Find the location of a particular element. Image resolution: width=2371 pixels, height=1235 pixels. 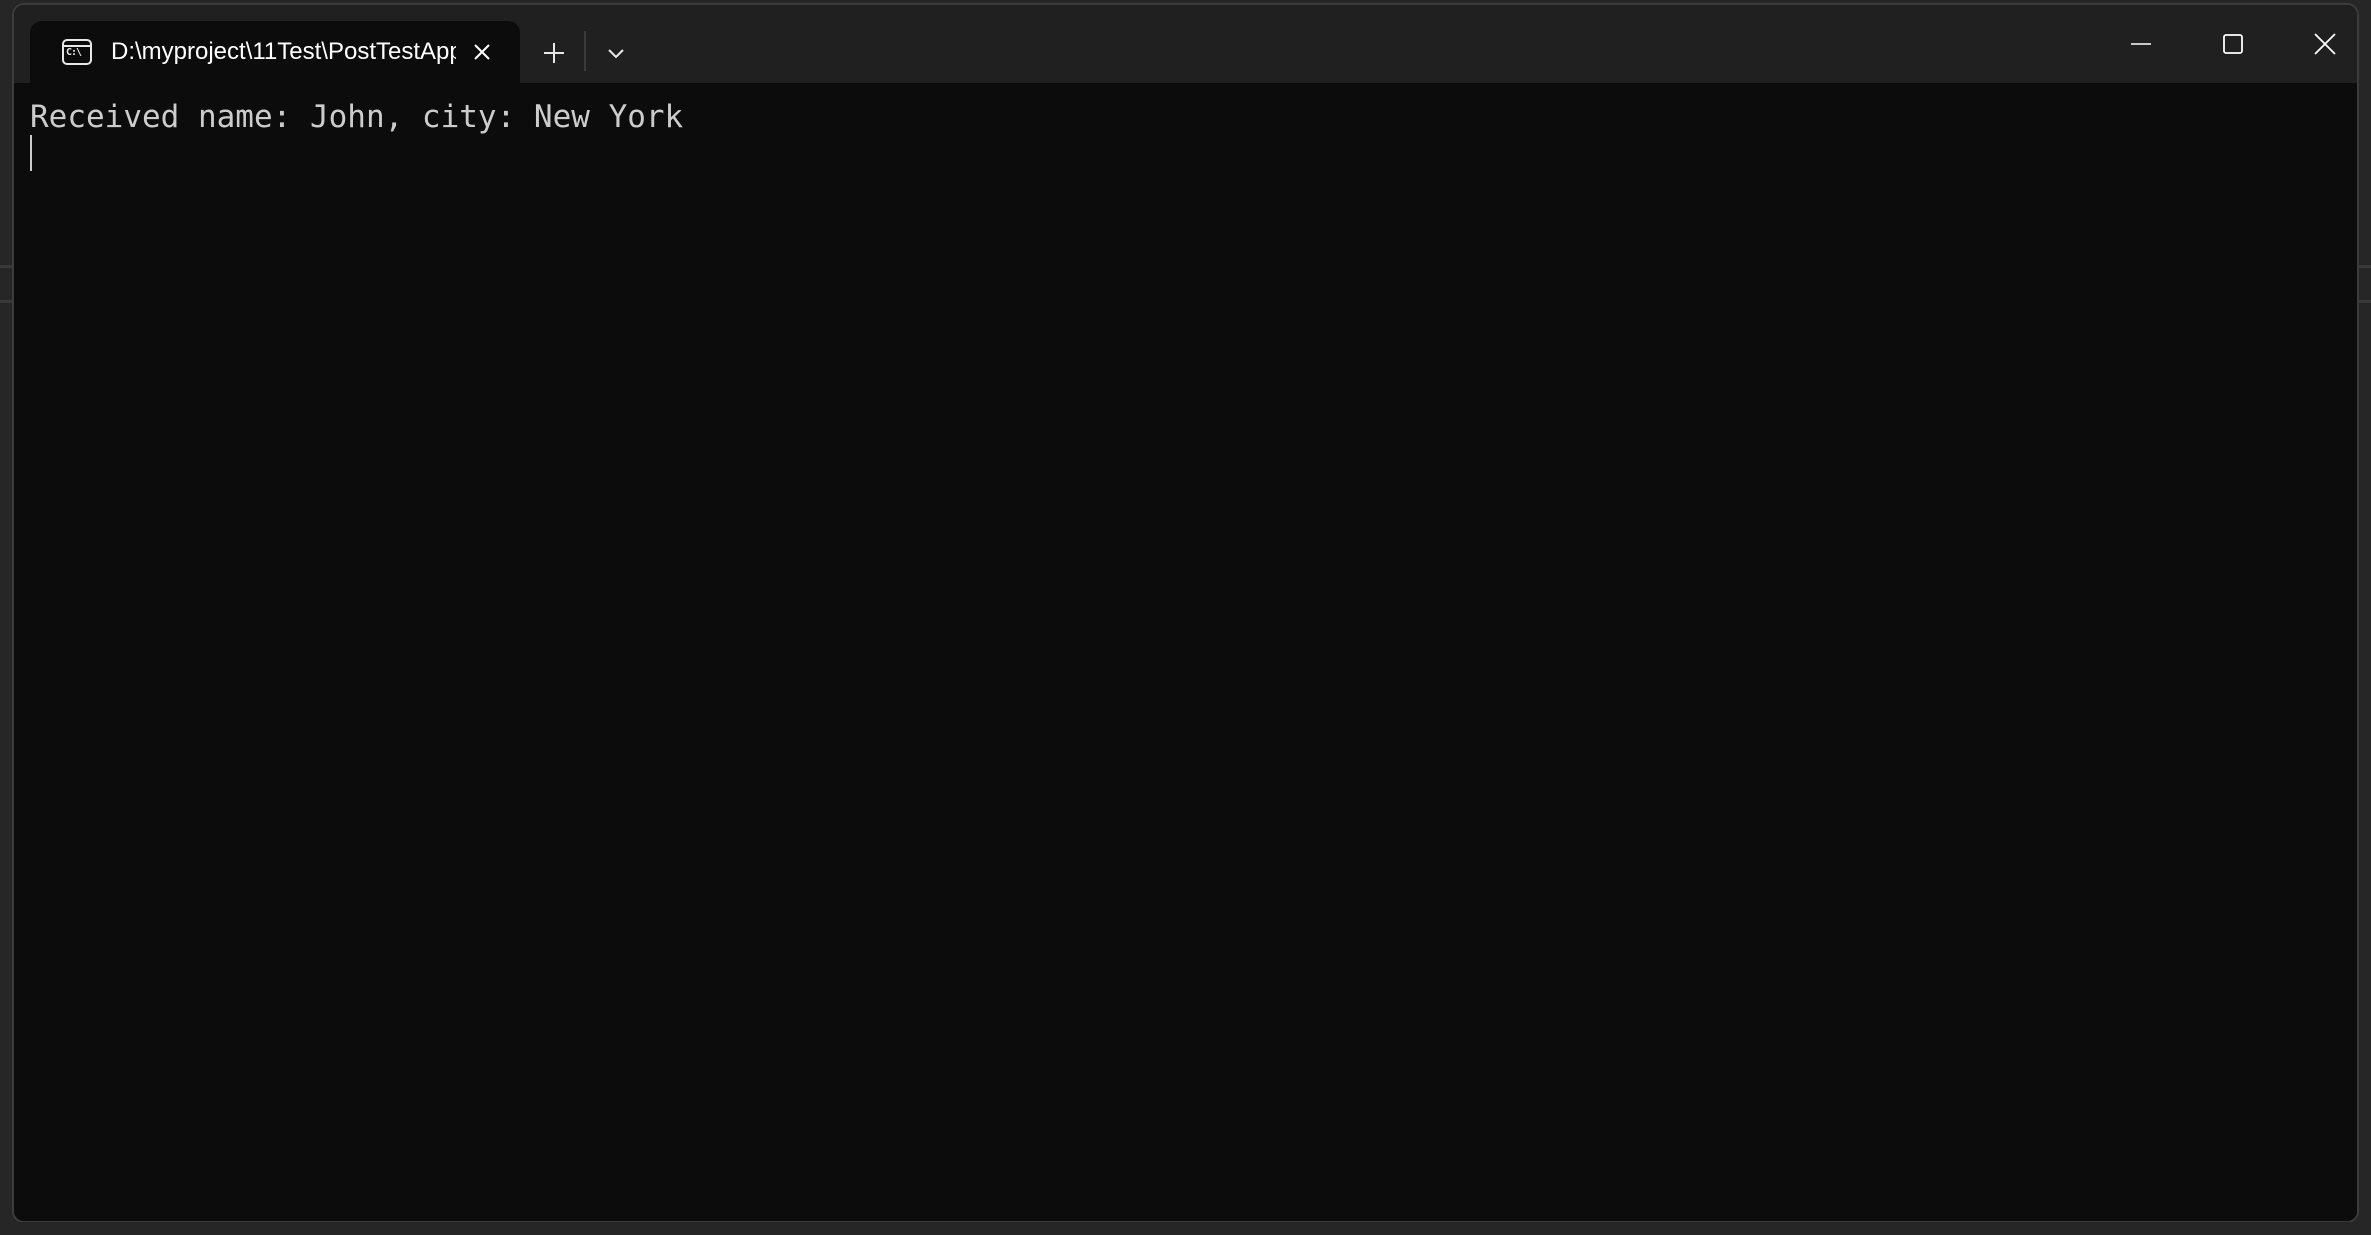

new-tab-button is located at coordinates (554, 53).